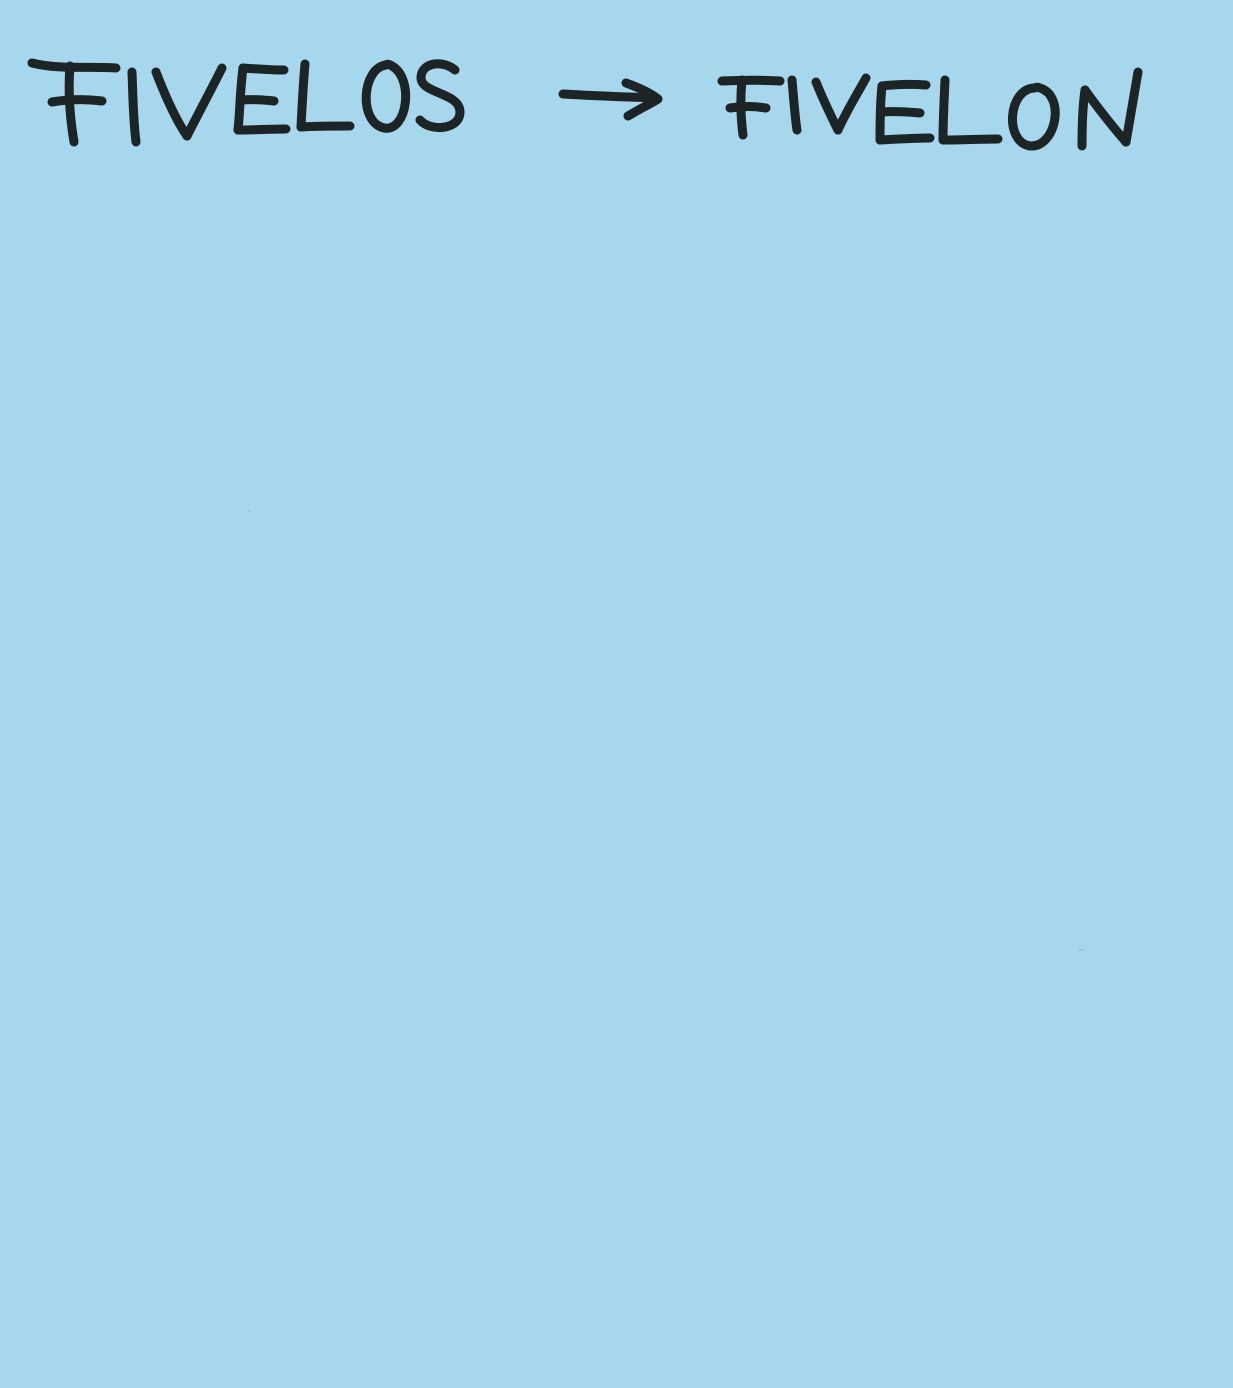  I want to click on word-fivelon, so click(930, 109).